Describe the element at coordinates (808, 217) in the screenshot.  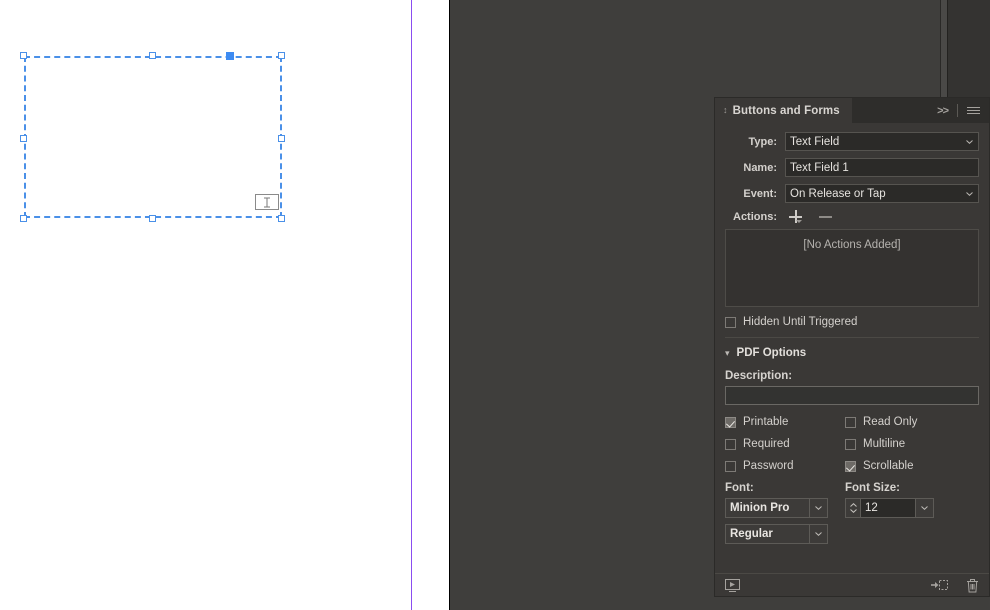
I see `actions-buttons` at that location.